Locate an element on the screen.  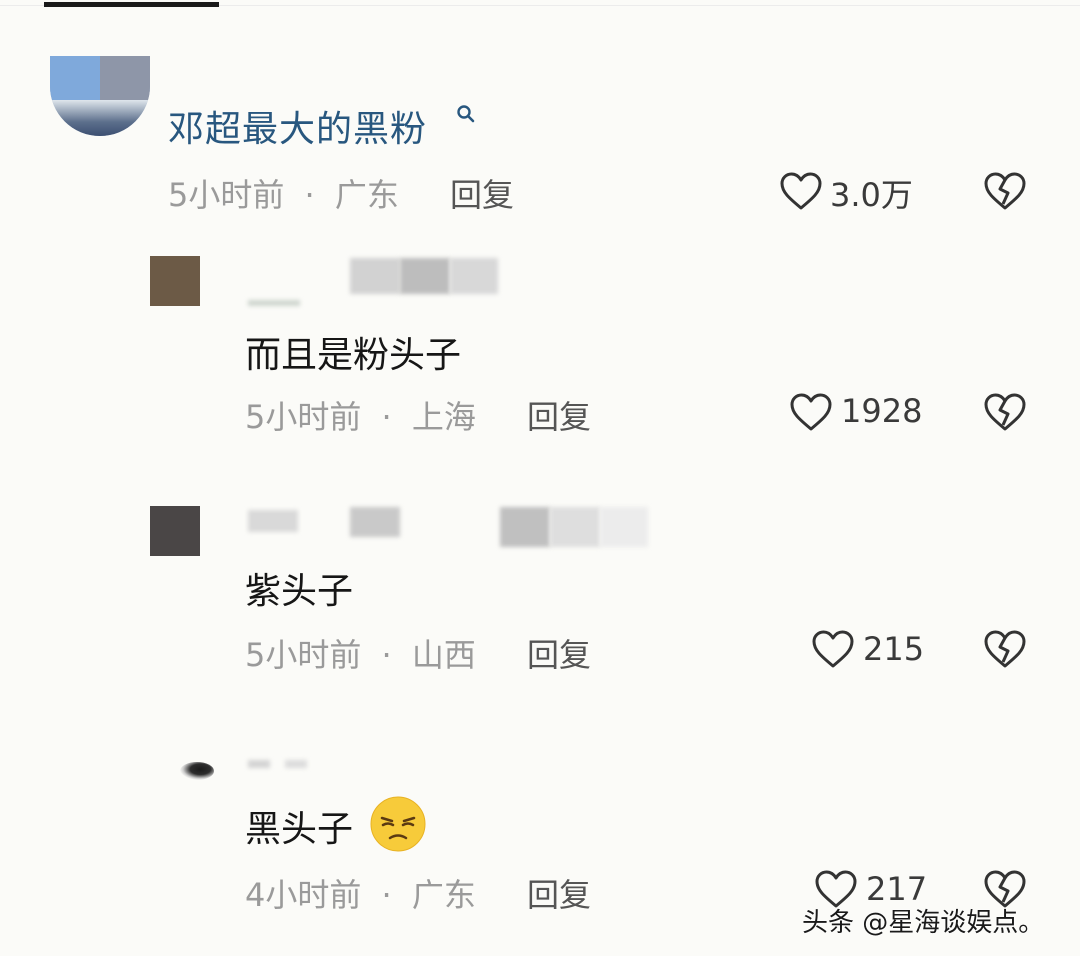
search-icon is located at coordinates (466, 115).